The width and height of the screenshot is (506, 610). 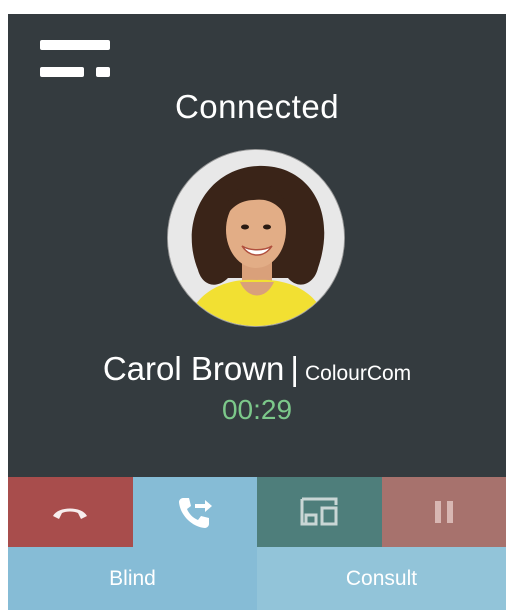 I want to click on hang-up-icon, so click(x=70, y=513).